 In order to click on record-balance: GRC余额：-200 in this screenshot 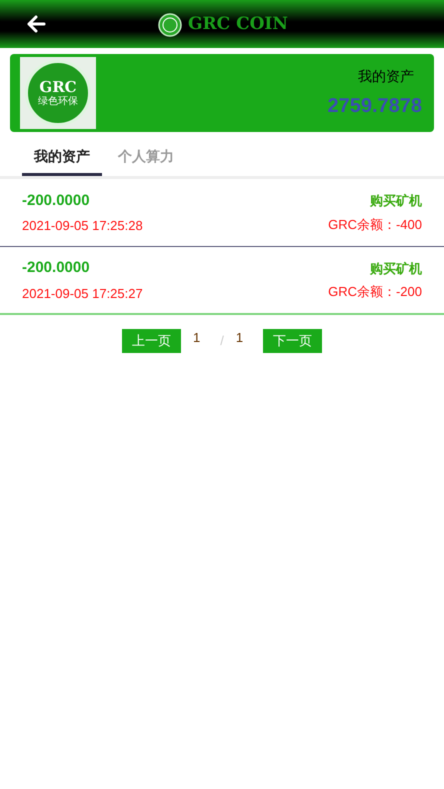, I will do `click(375, 292)`.